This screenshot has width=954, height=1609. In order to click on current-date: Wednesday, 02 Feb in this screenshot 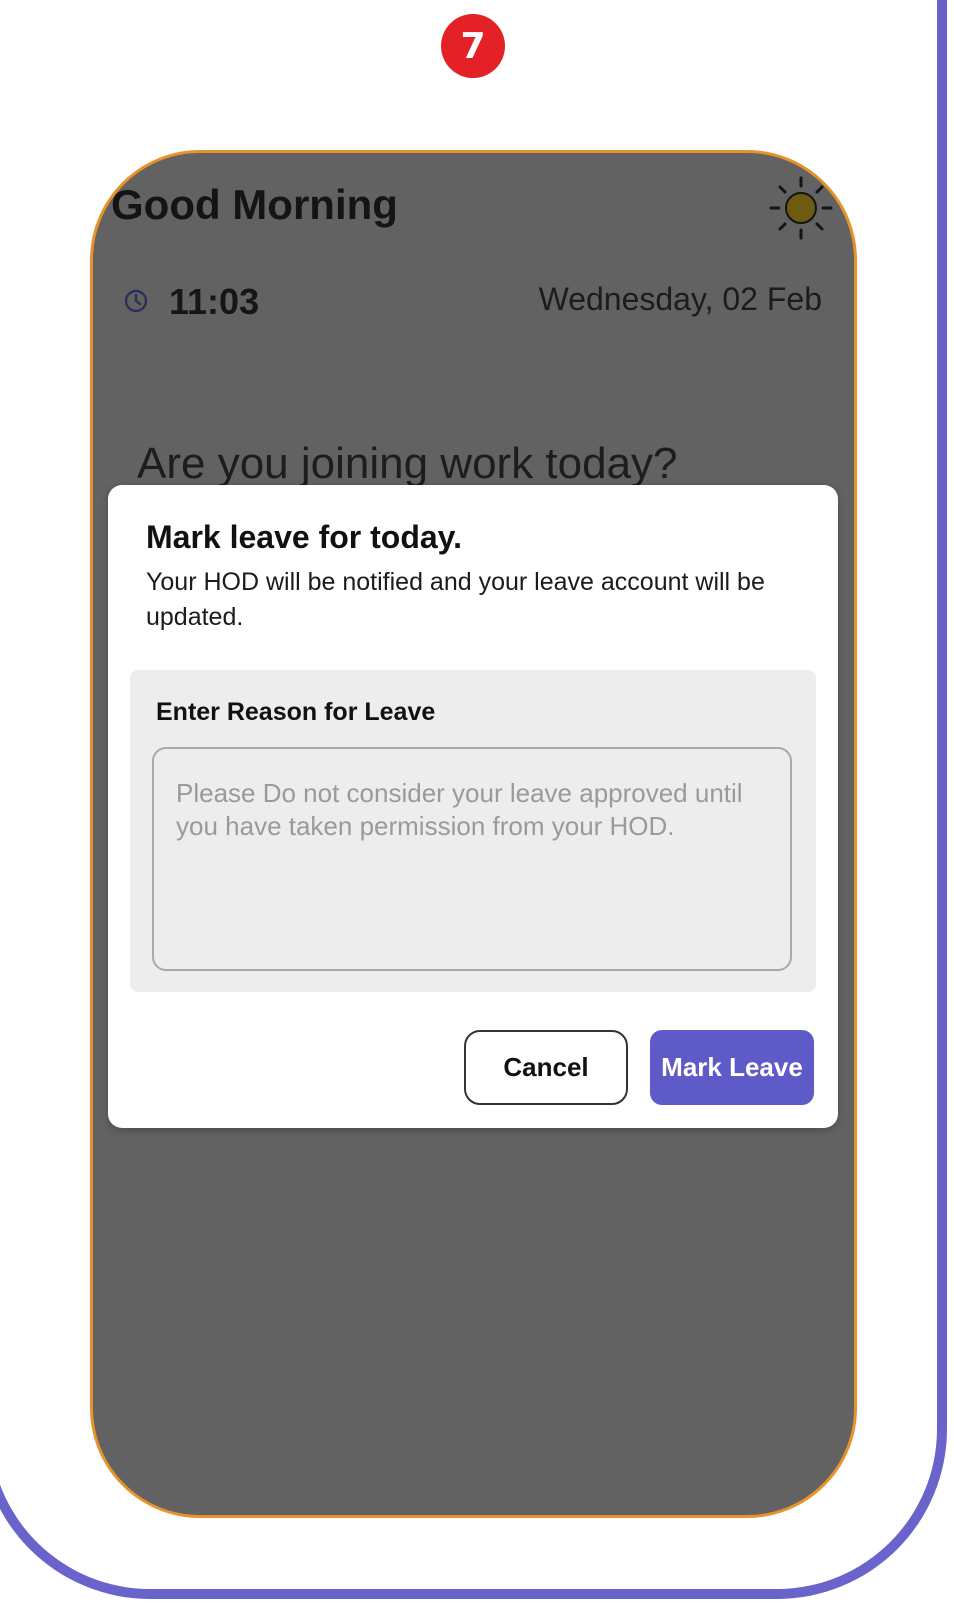, I will do `click(680, 299)`.